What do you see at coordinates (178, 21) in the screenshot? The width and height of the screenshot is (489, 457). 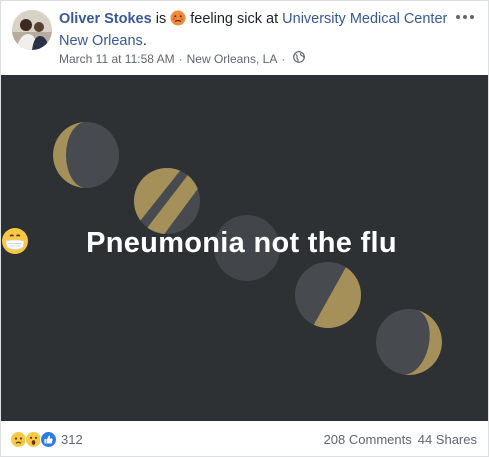 I see `sick-face-emoji-icon` at bounding box center [178, 21].